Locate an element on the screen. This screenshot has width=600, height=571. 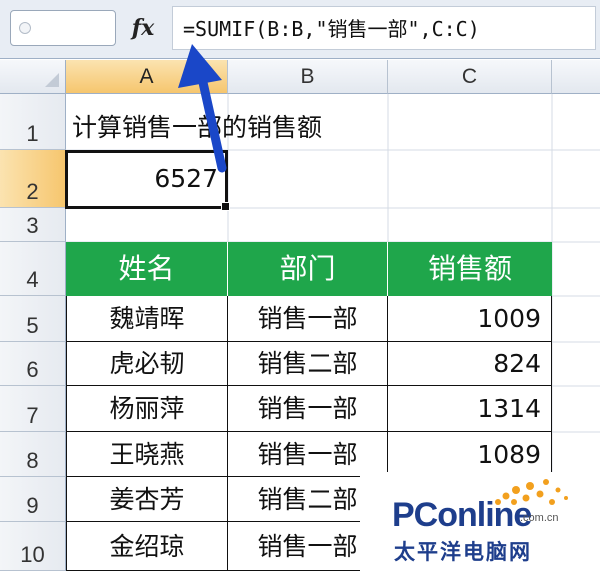
watermark-chinese: 太平洋电脑网 is located at coordinates (463, 552).